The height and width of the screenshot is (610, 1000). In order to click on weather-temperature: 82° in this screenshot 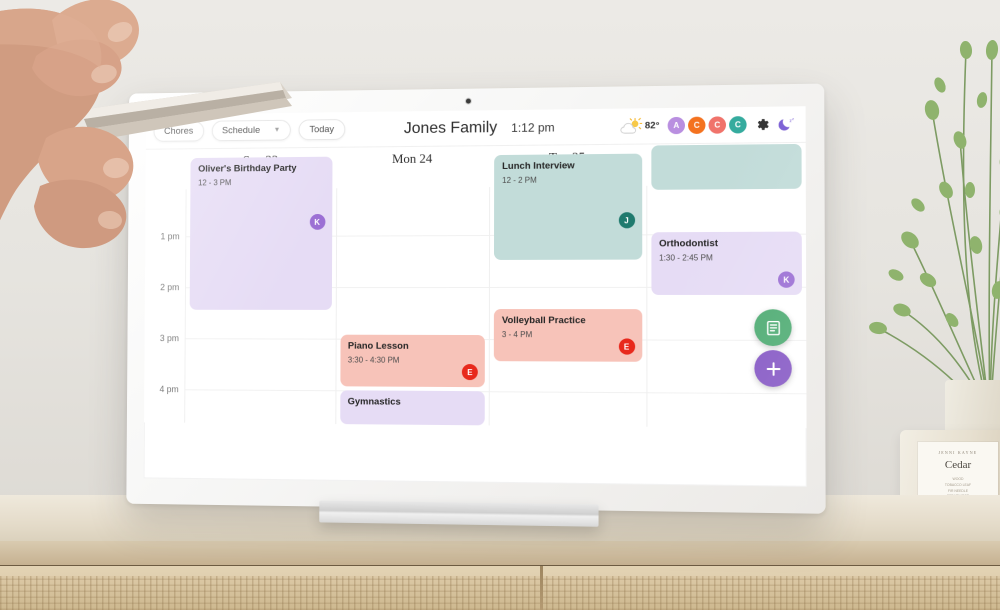, I will do `click(652, 126)`.